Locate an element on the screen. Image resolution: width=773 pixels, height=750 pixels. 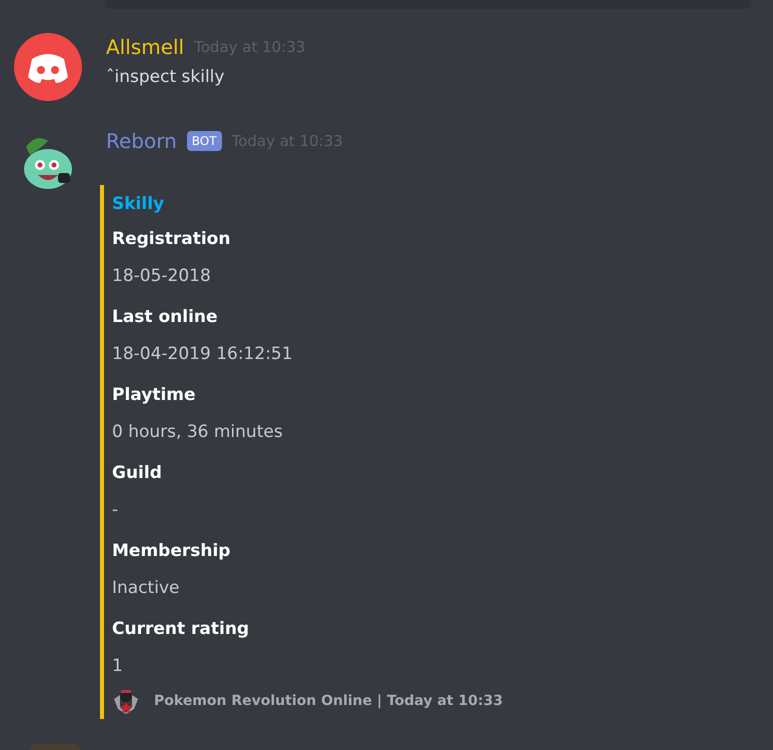
field-name: Membership is located at coordinates (172, 551).